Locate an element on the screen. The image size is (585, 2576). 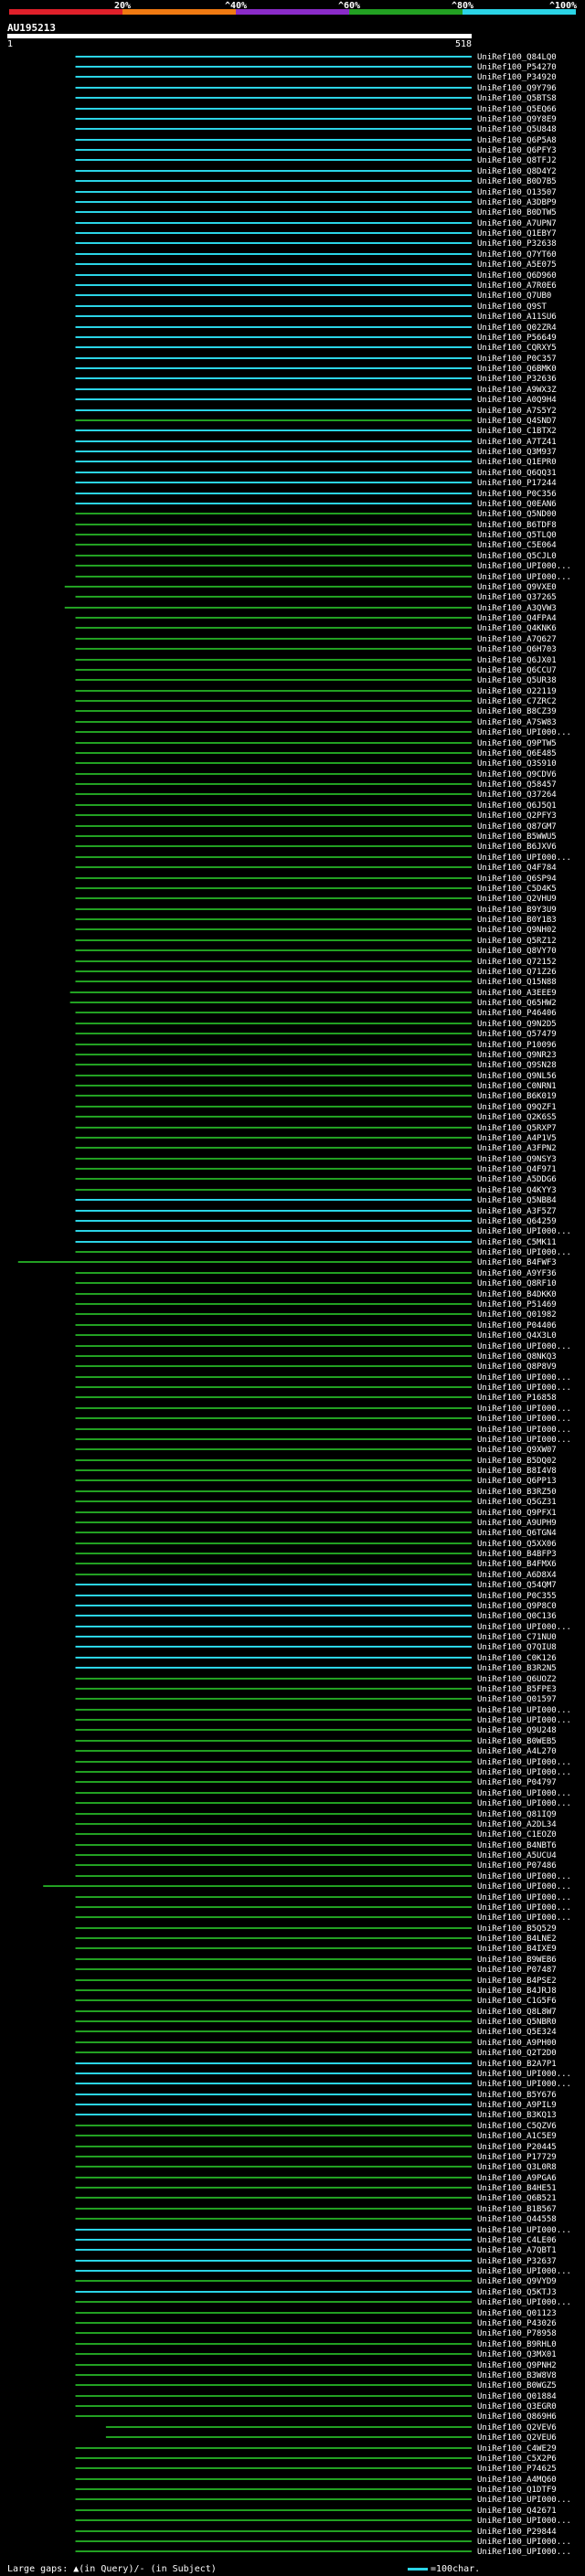
hit-label: UniRef100_Q9NSY3 is located at coordinates (517, 1159).